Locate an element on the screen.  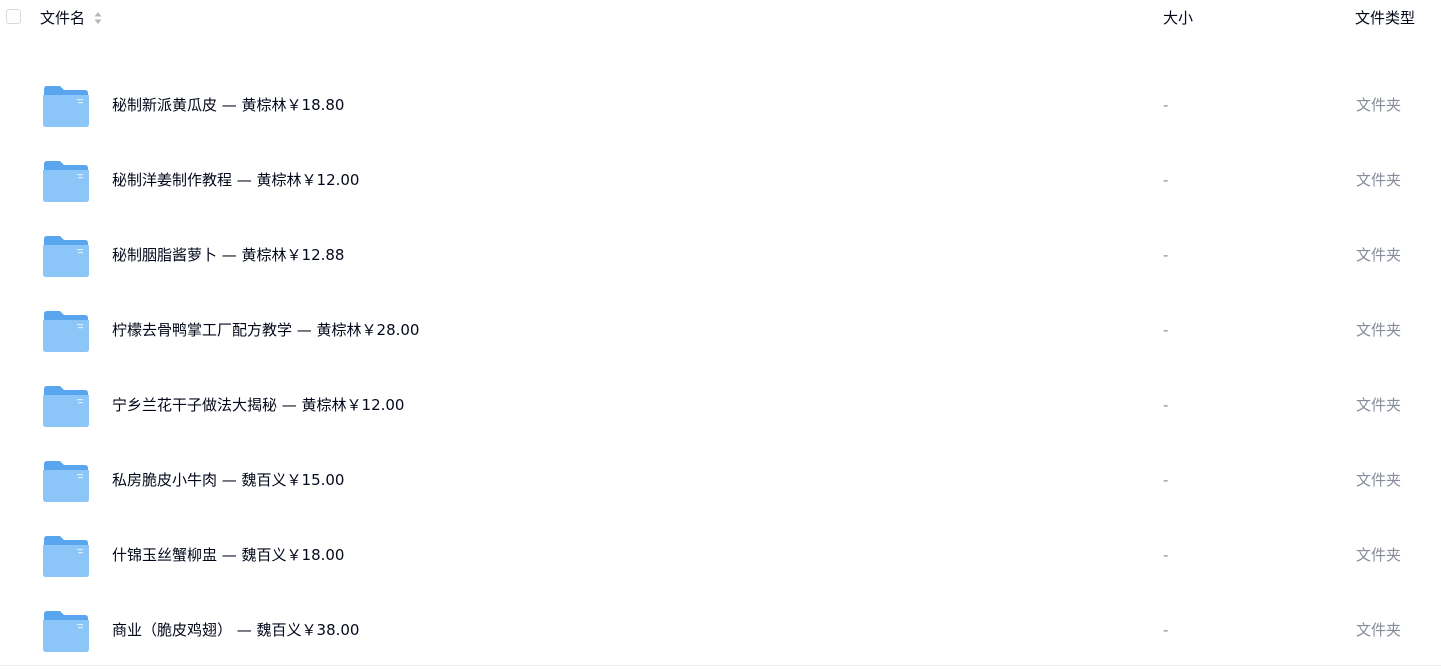
sort-icon is located at coordinates (98, 18).